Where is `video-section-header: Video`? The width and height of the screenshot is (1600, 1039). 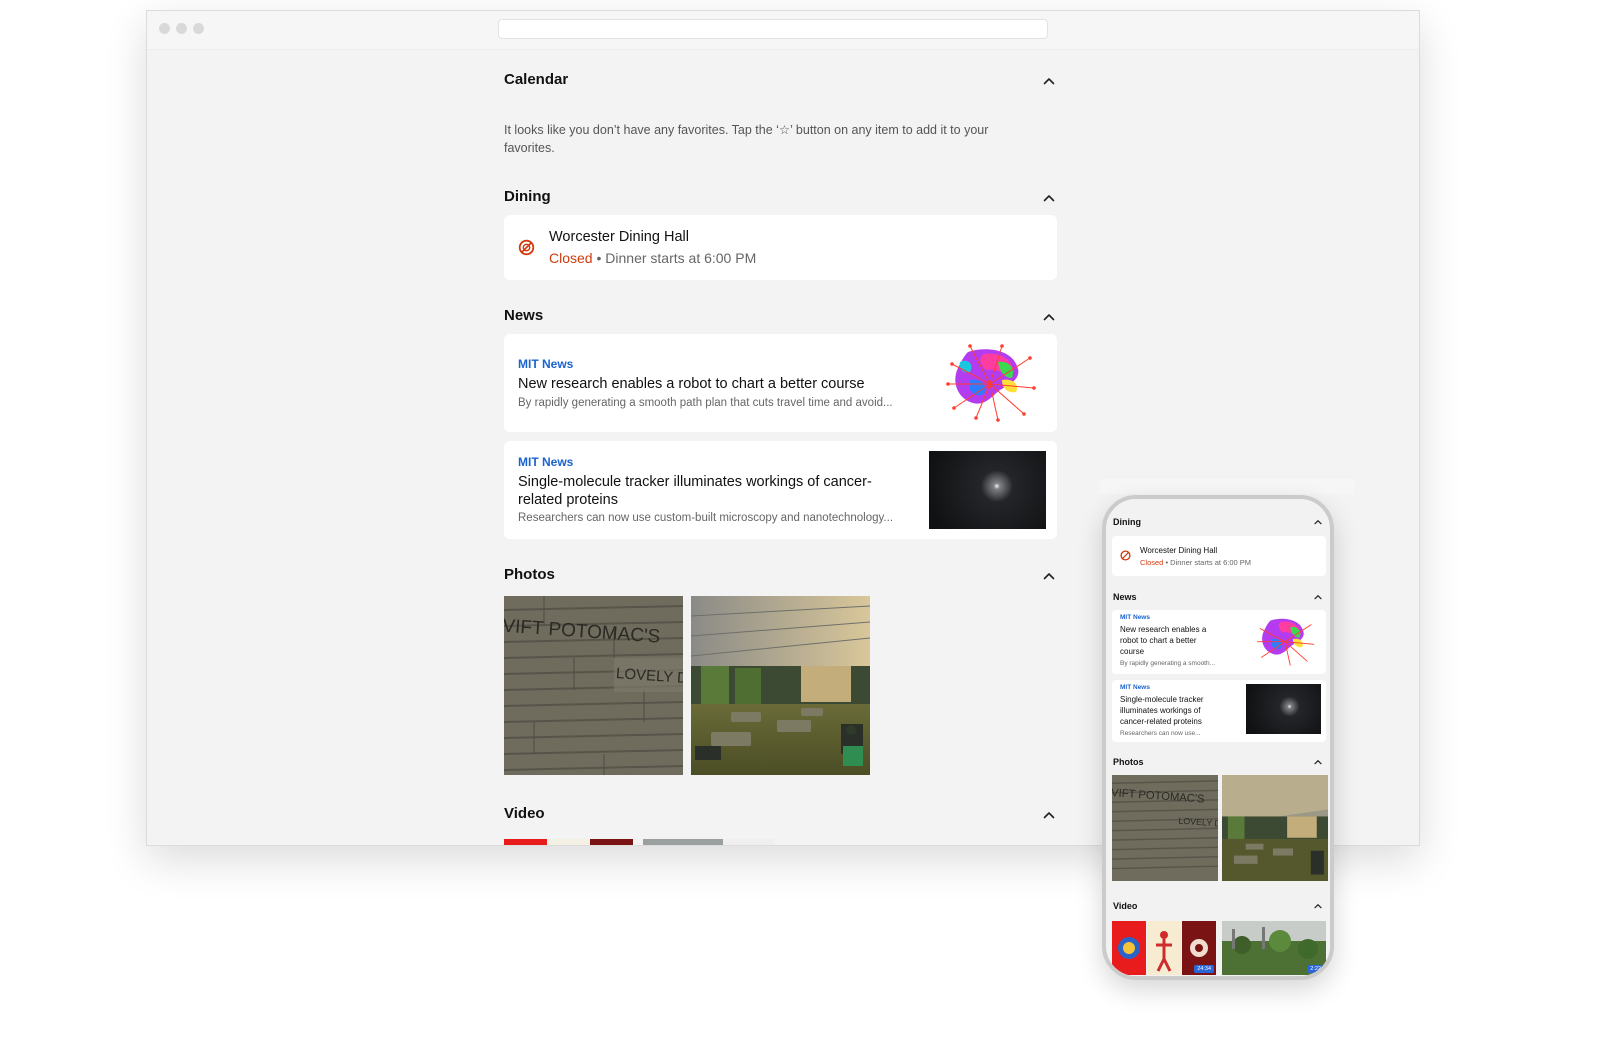 video-section-header: Video is located at coordinates (780, 817).